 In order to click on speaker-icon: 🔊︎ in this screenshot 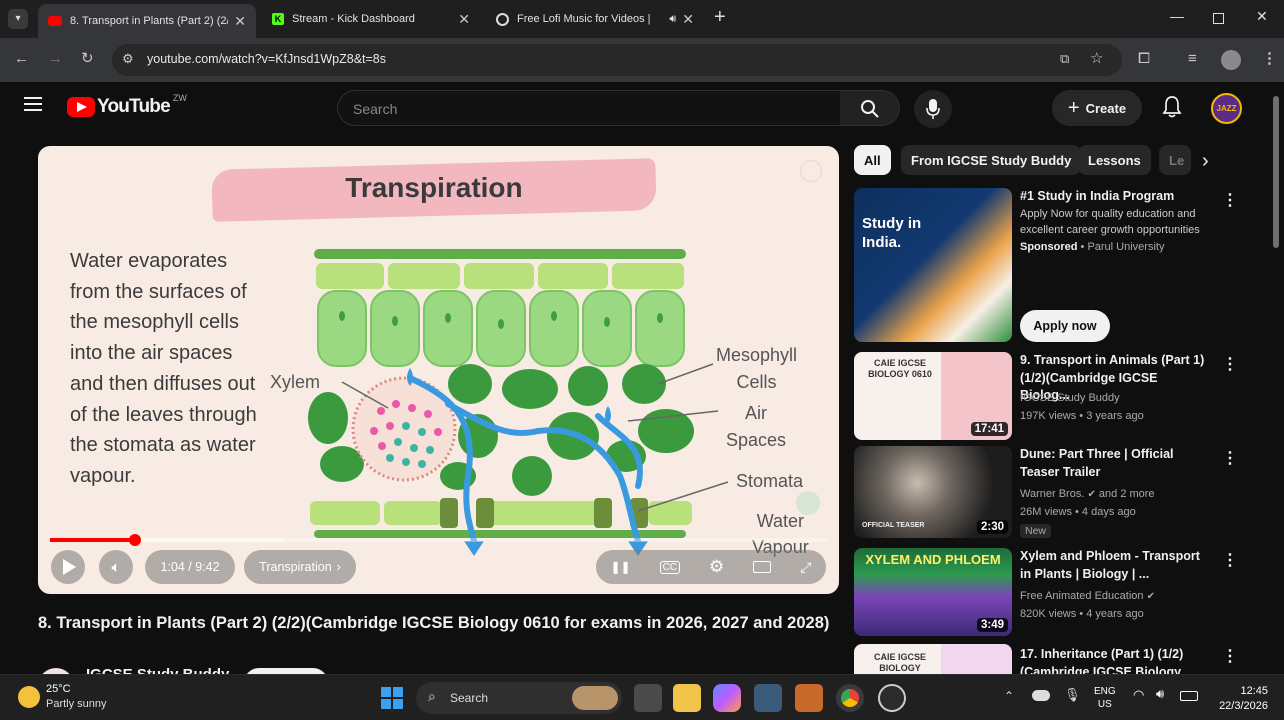, I will do `click(1160, 694)`.